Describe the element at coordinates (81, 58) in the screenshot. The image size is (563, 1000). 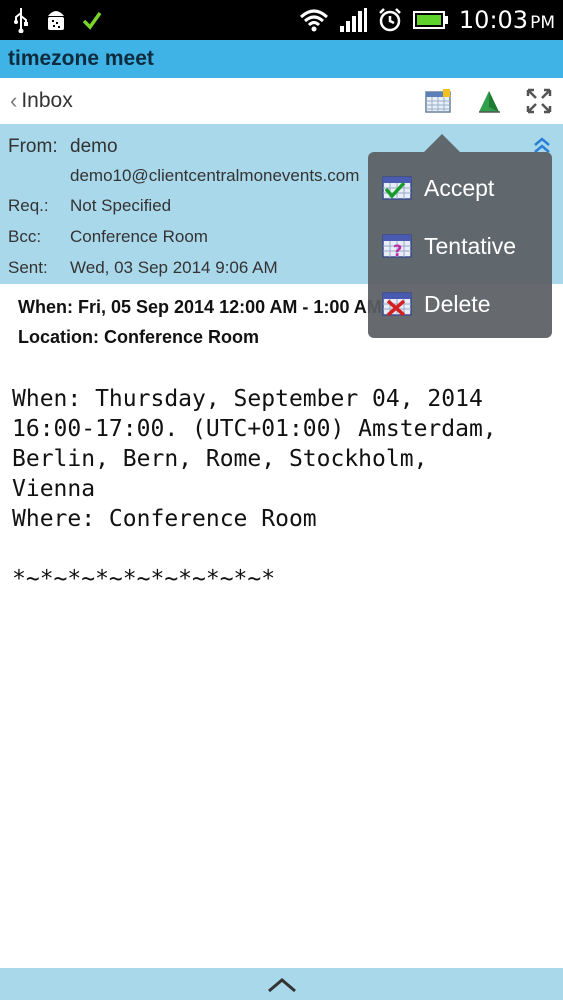
I see `message-subject-title: timezone meet` at that location.